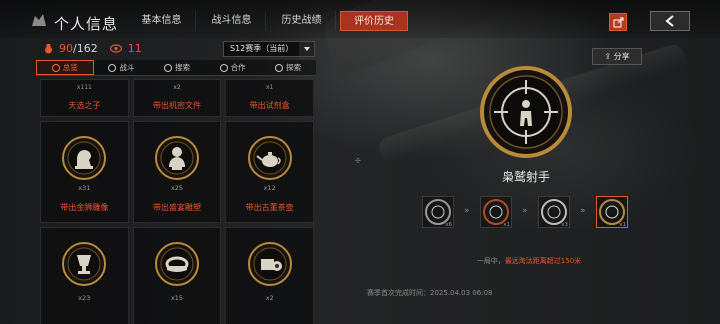 The width and height of the screenshot is (720, 324). What do you see at coordinates (554, 212) in the screenshot?
I see `tier-node: x3` at bounding box center [554, 212].